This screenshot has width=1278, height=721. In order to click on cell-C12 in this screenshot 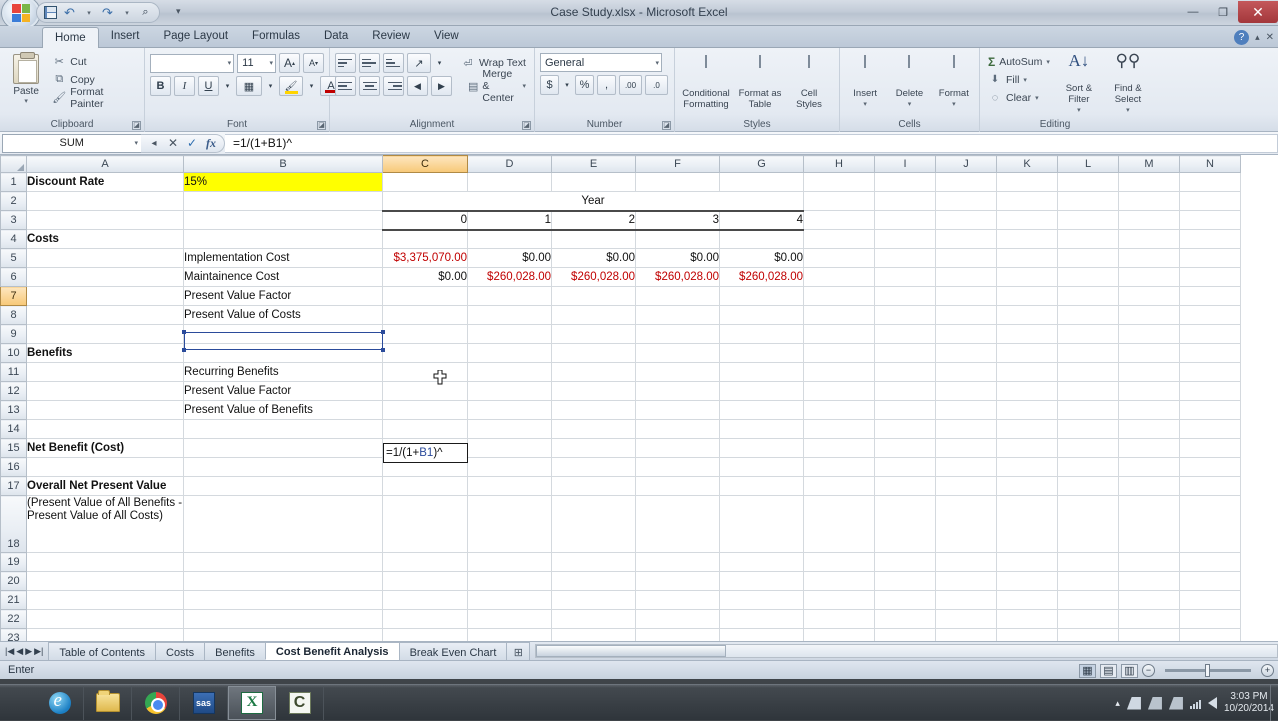, I will do `click(425, 391)`.